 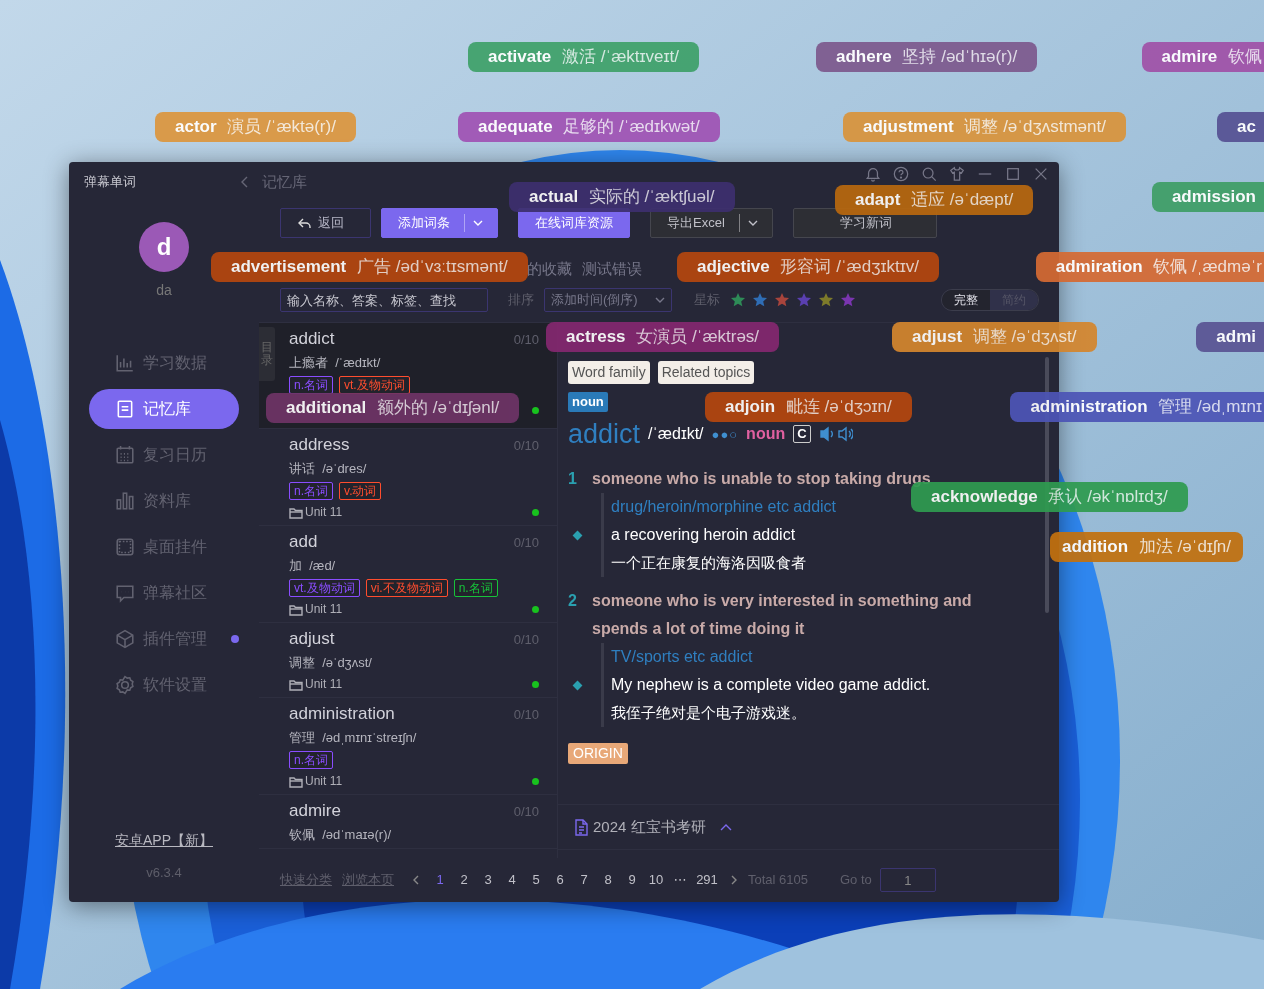 I want to click on close-icon, so click(x=1041, y=174).